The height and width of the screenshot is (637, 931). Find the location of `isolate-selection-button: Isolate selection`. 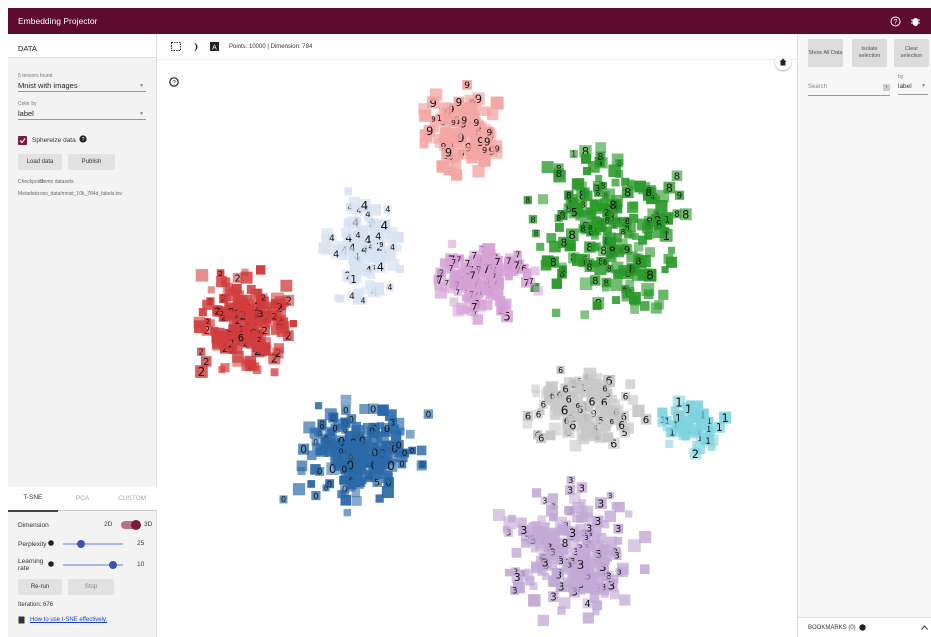

isolate-selection-button: Isolate selection is located at coordinates (869, 53).